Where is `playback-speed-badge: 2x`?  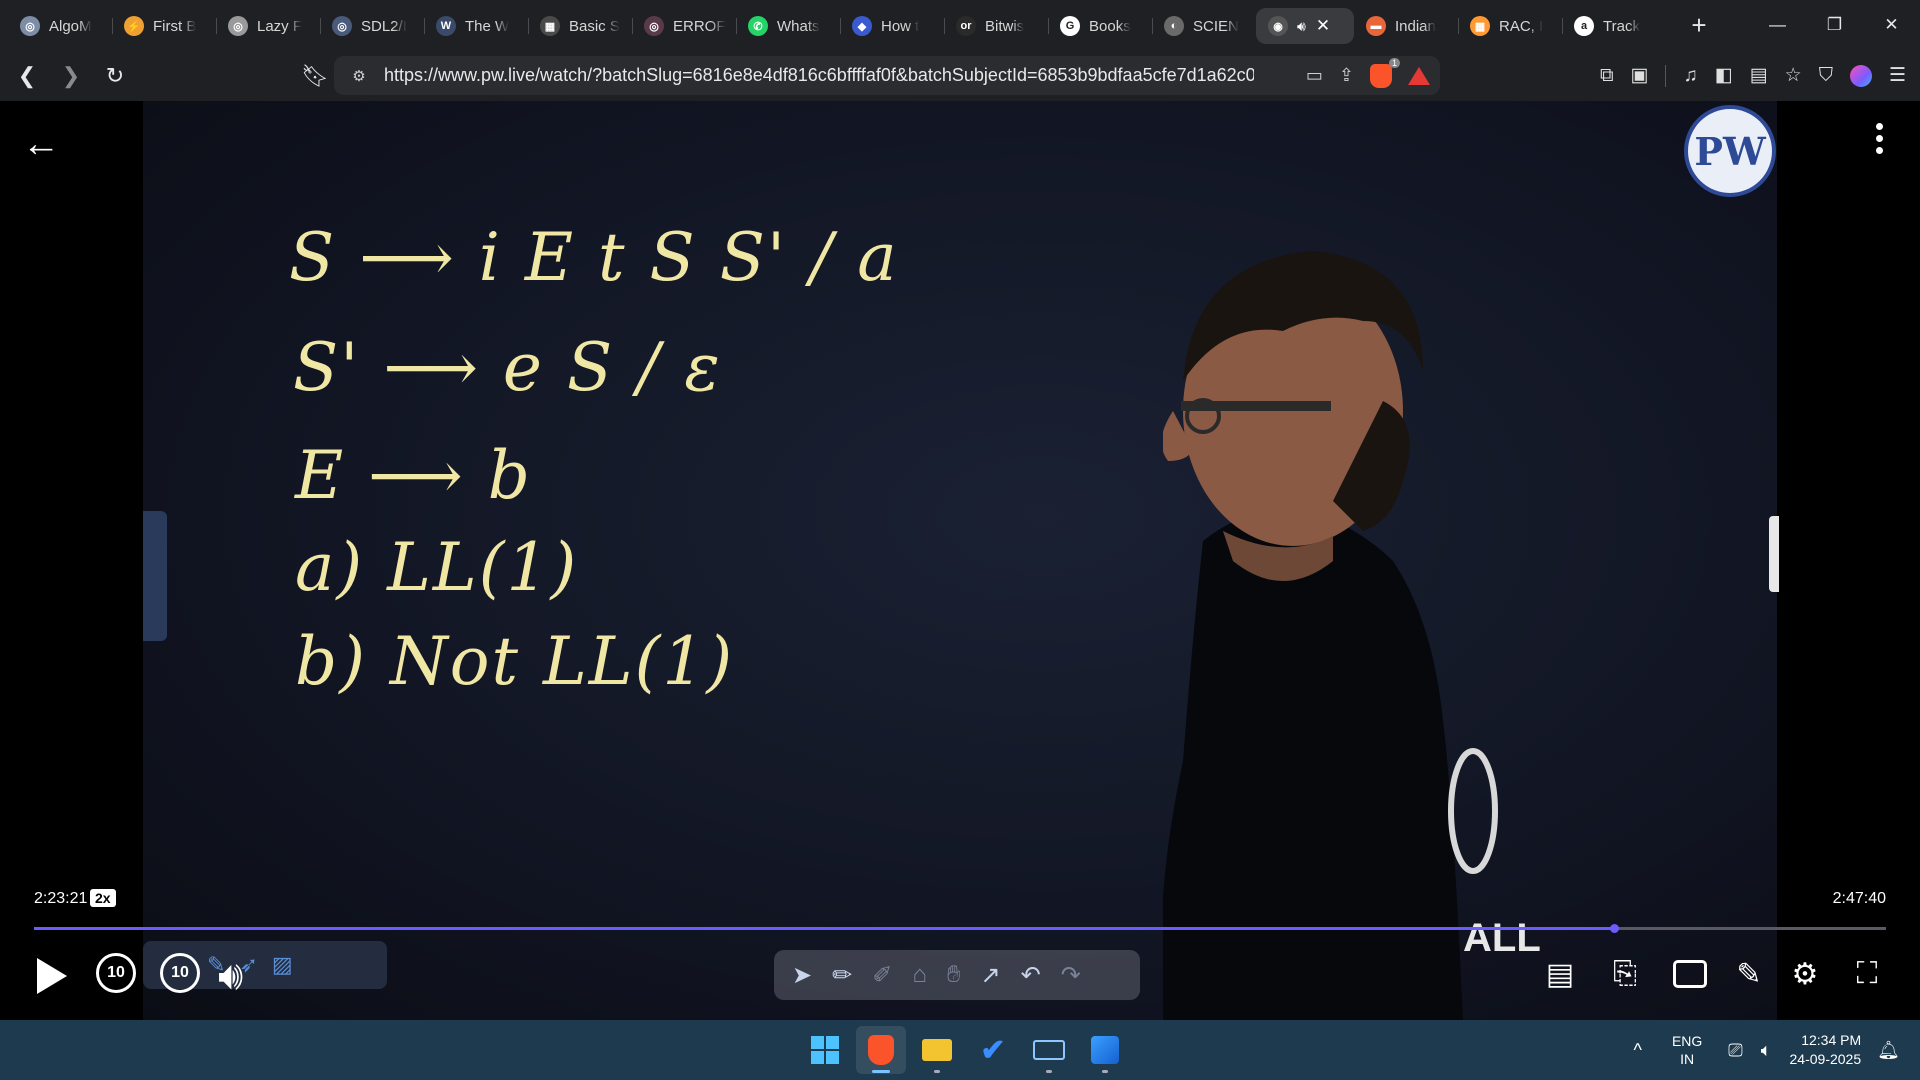 playback-speed-badge: 2x is located at coordinates (103, 898).